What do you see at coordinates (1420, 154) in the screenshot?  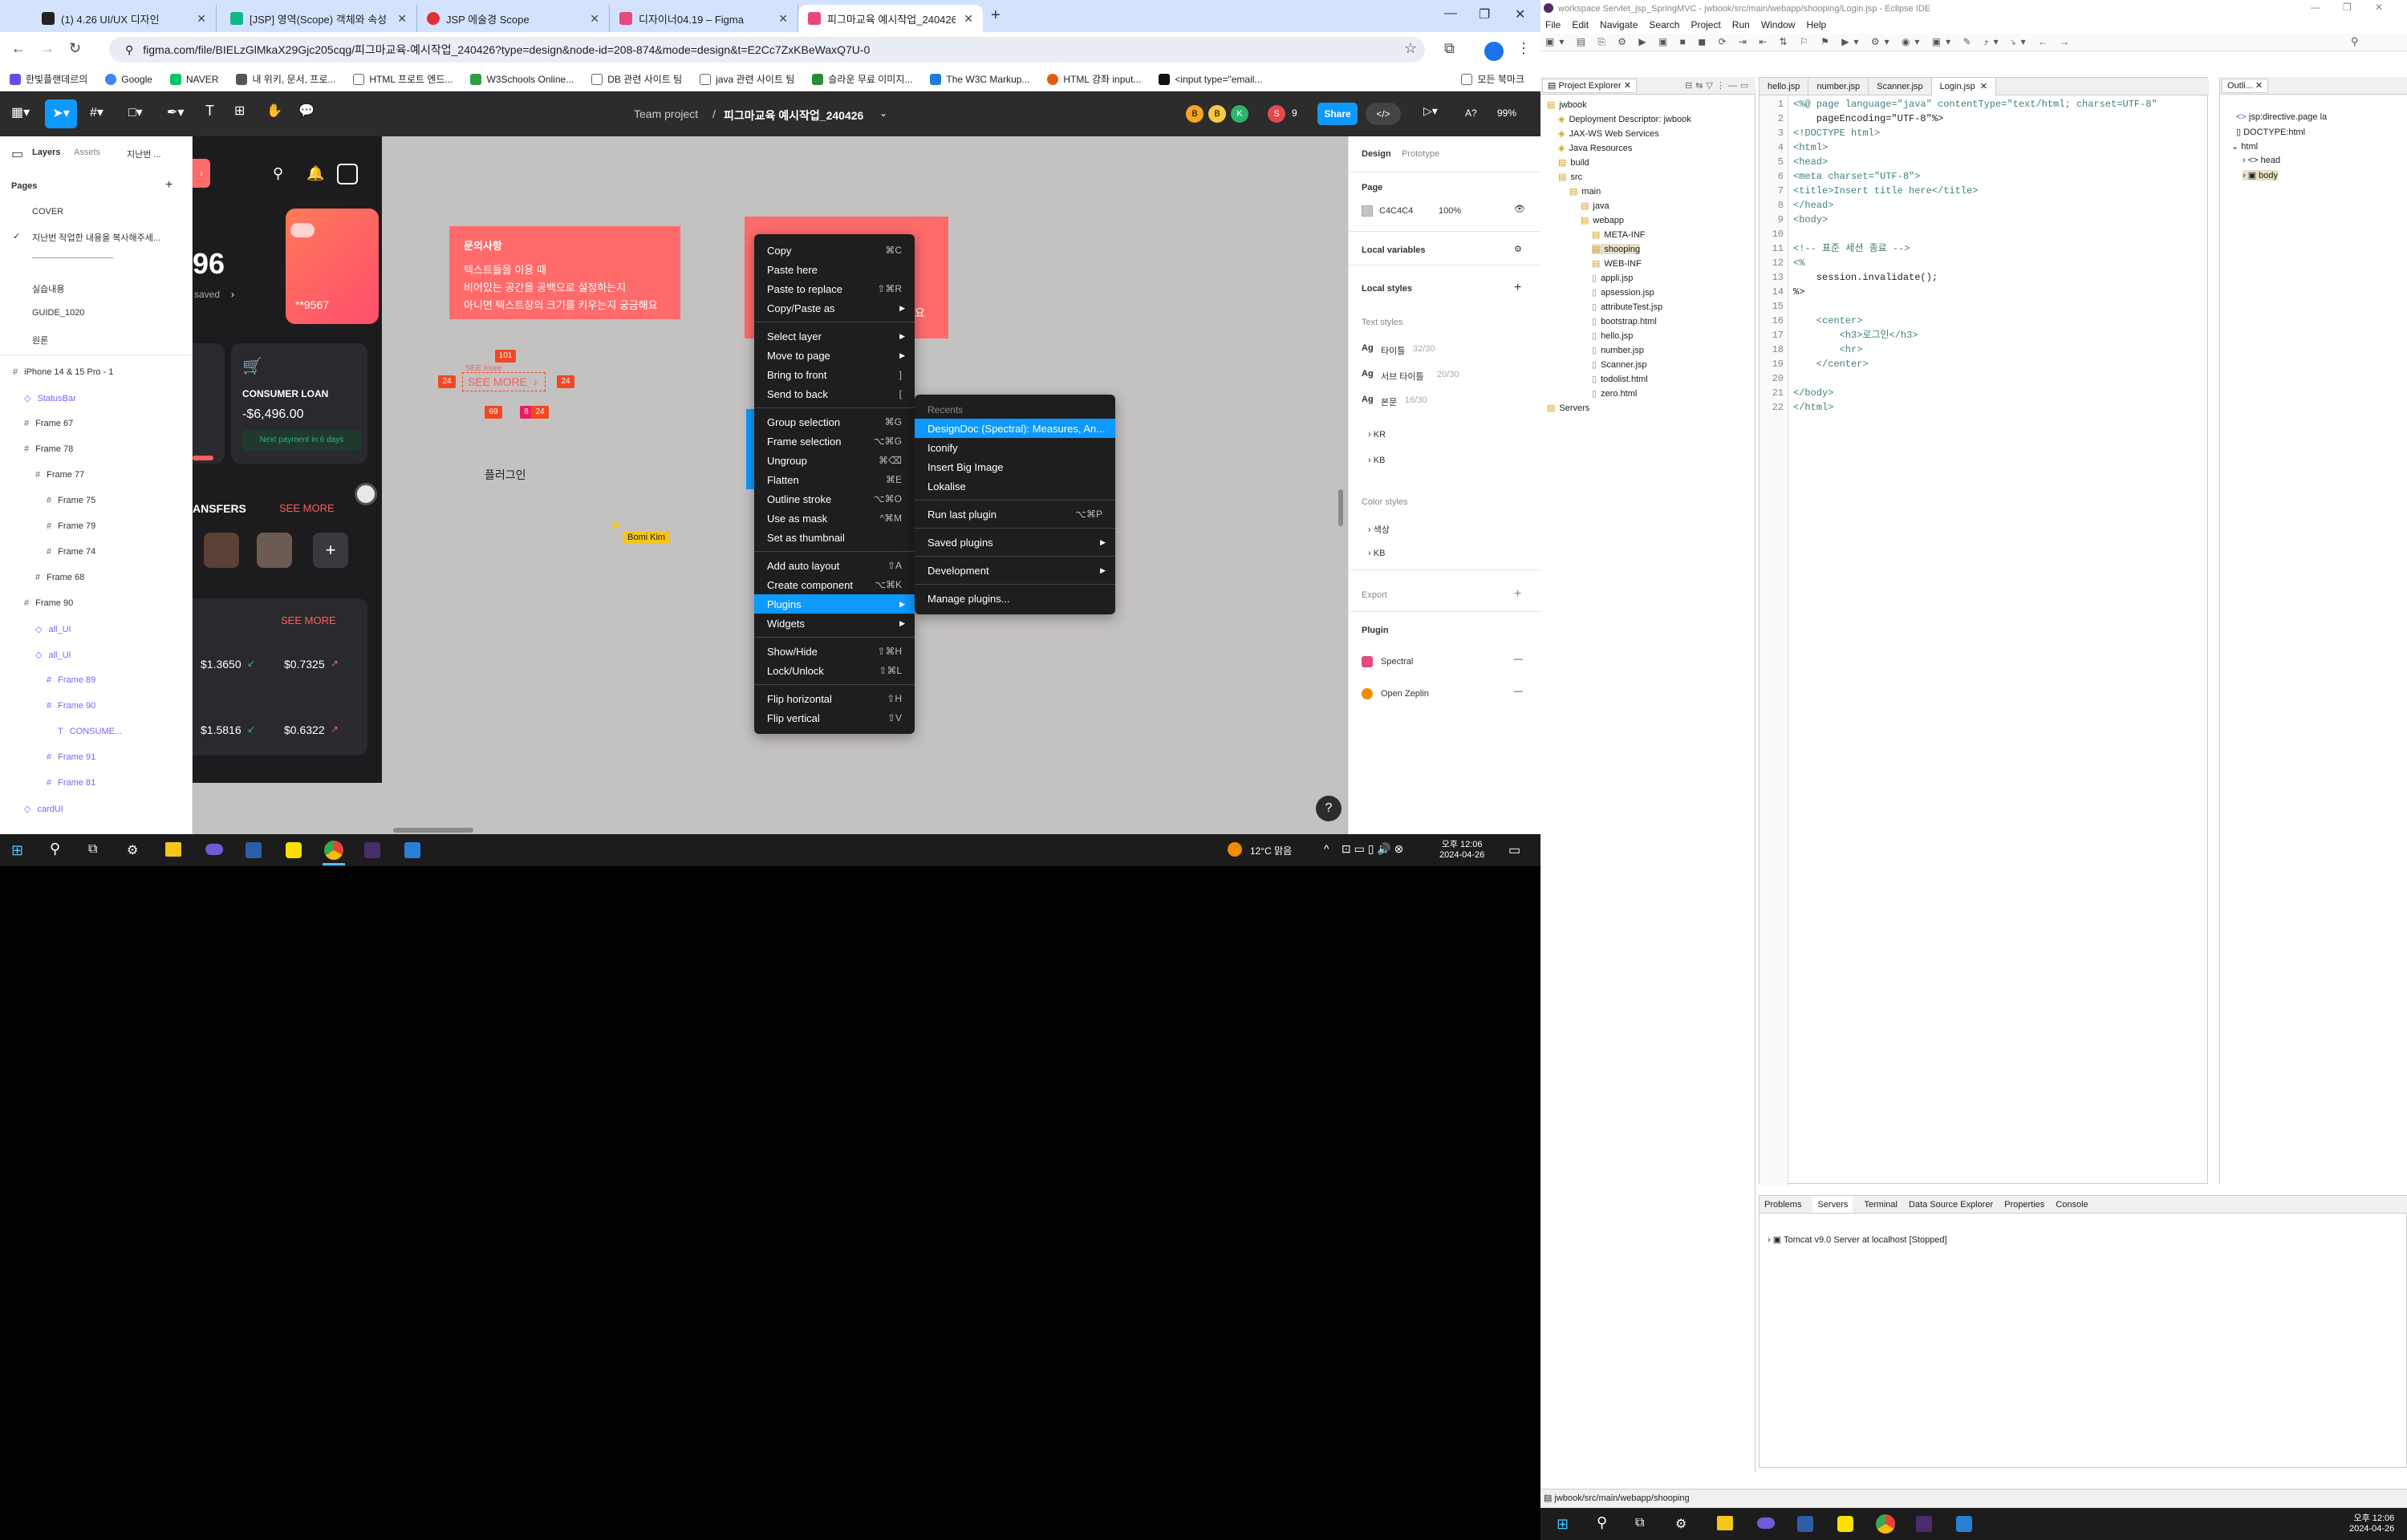 I see `tab-prototype: Prototype` at bounding box center [1420, 154].